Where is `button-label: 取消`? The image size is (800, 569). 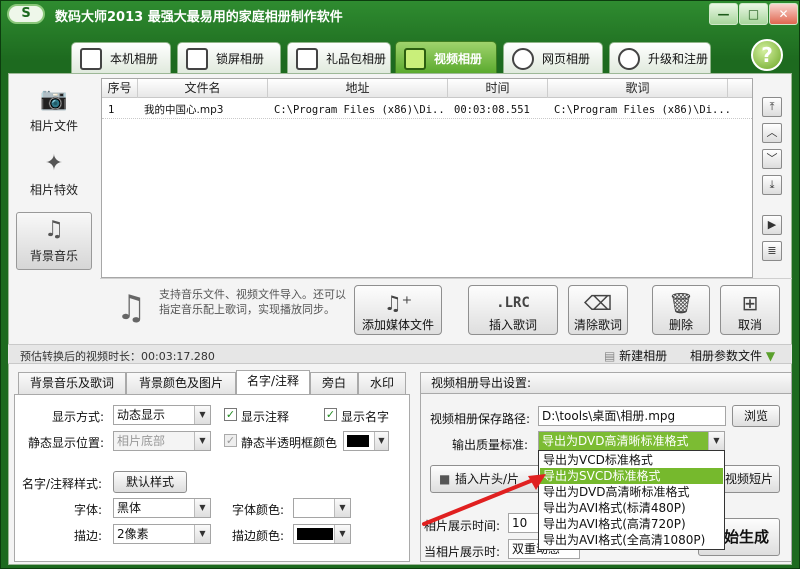 button-label: 取消 is located at coordinates (749, 325).